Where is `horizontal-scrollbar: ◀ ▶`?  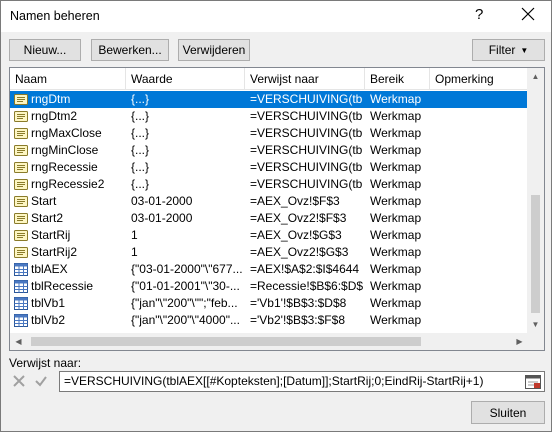 horizontal-scrollbar: ◀ ▶ is located at coordinates (269, 341).